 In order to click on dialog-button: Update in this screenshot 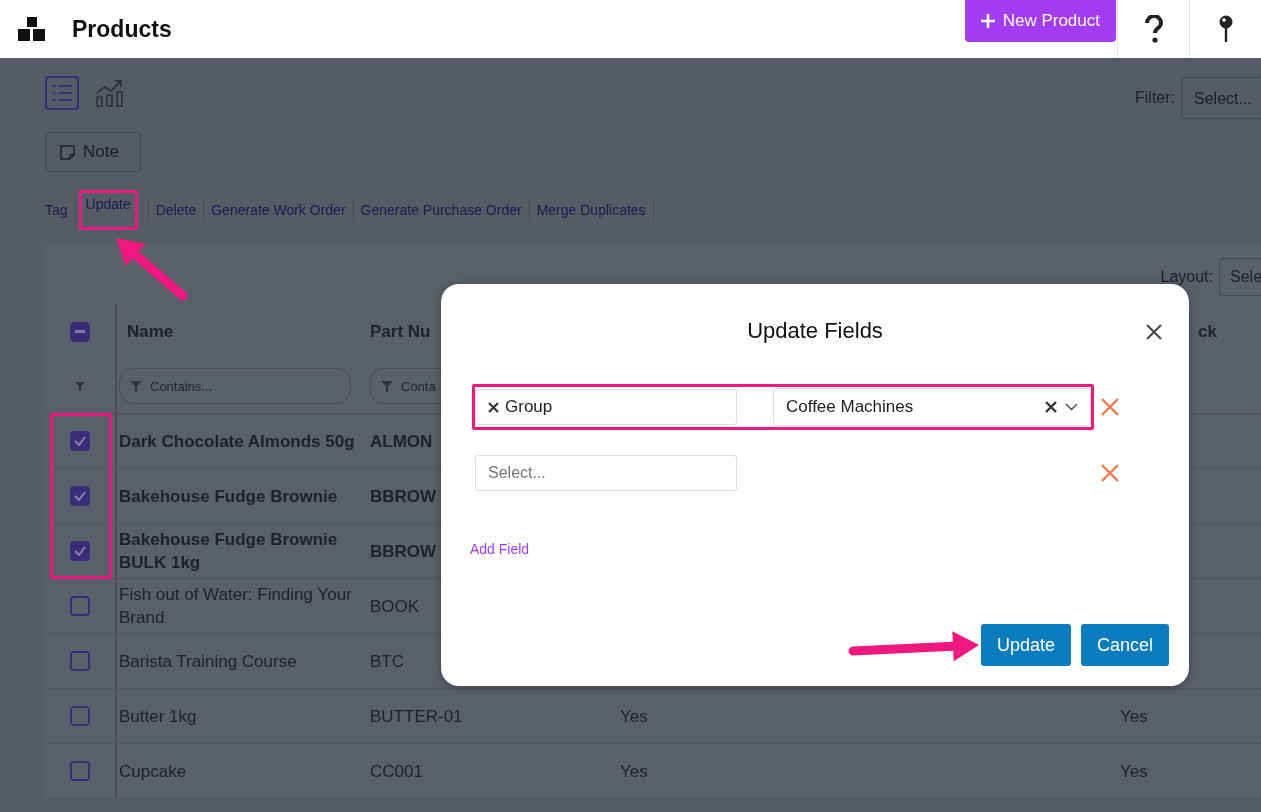, I will do `click(1025, 645)`.